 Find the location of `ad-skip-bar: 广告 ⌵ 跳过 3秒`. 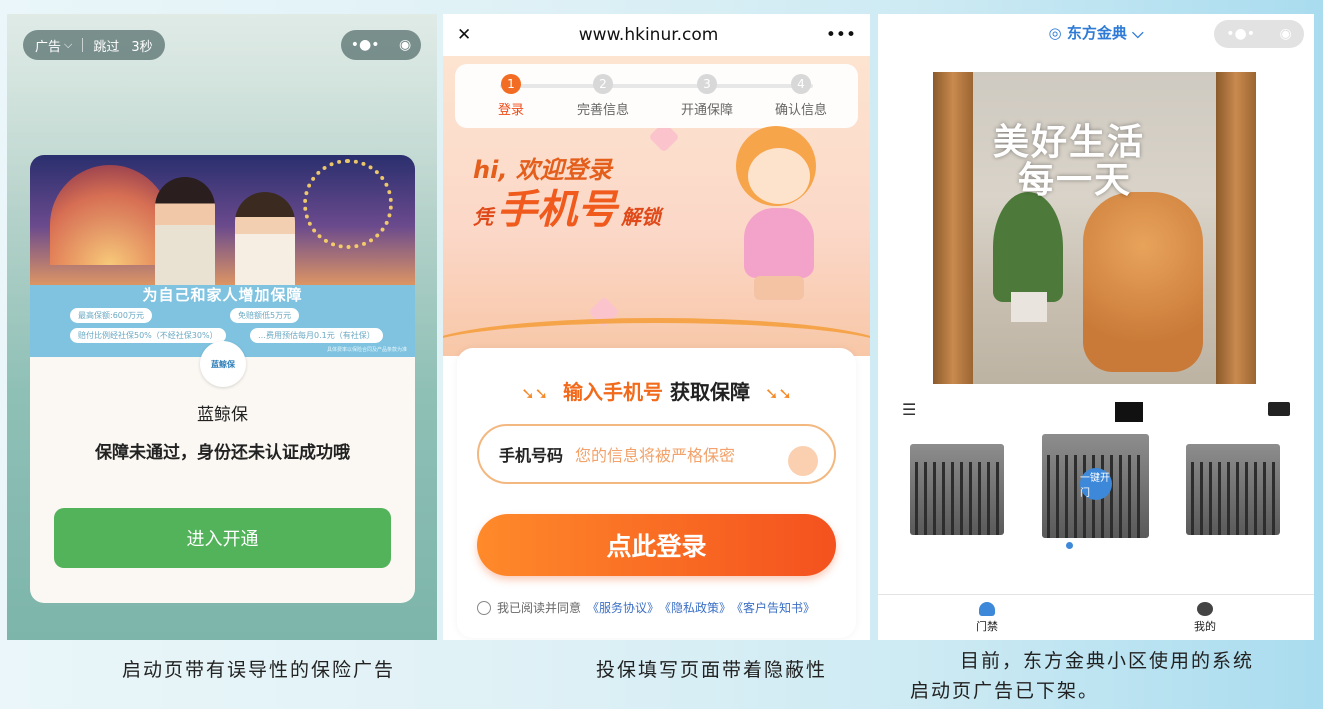

ad-skip-bar: 广告 ⌵ 跳过 3秒 is located at coordinates (94, 45).